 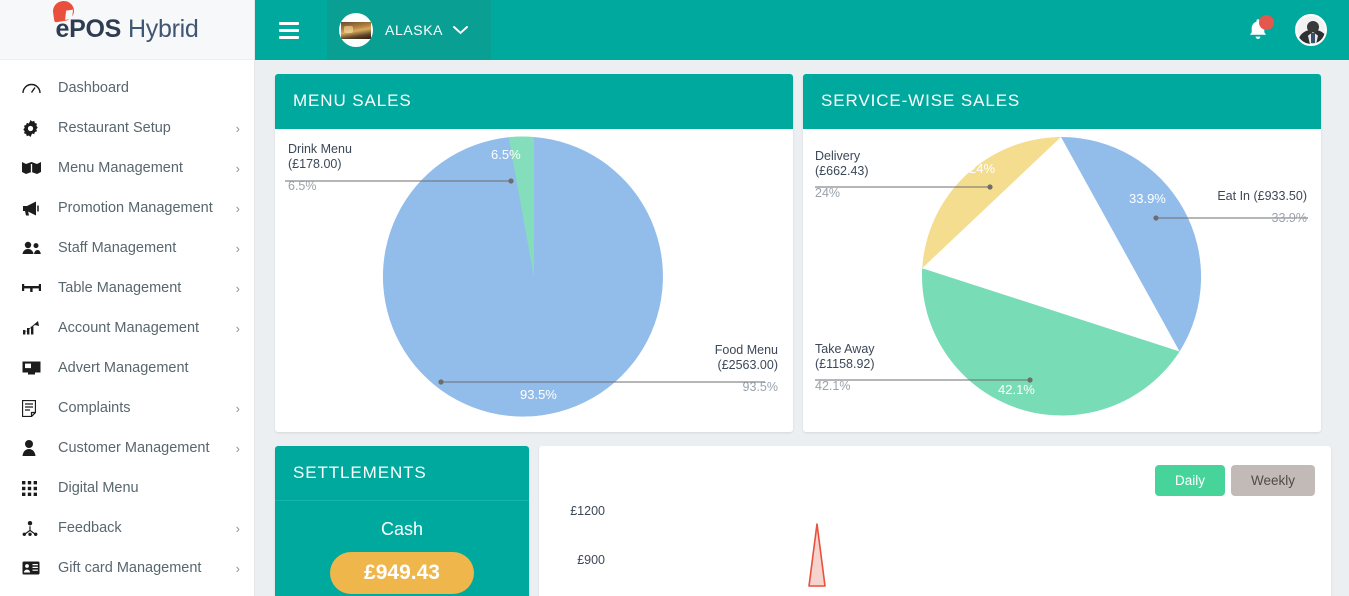 What do you see at coordinates (746, 350) in the screenshot?
I see `callout-name: Food Menu` at bounding box center [746, 350].